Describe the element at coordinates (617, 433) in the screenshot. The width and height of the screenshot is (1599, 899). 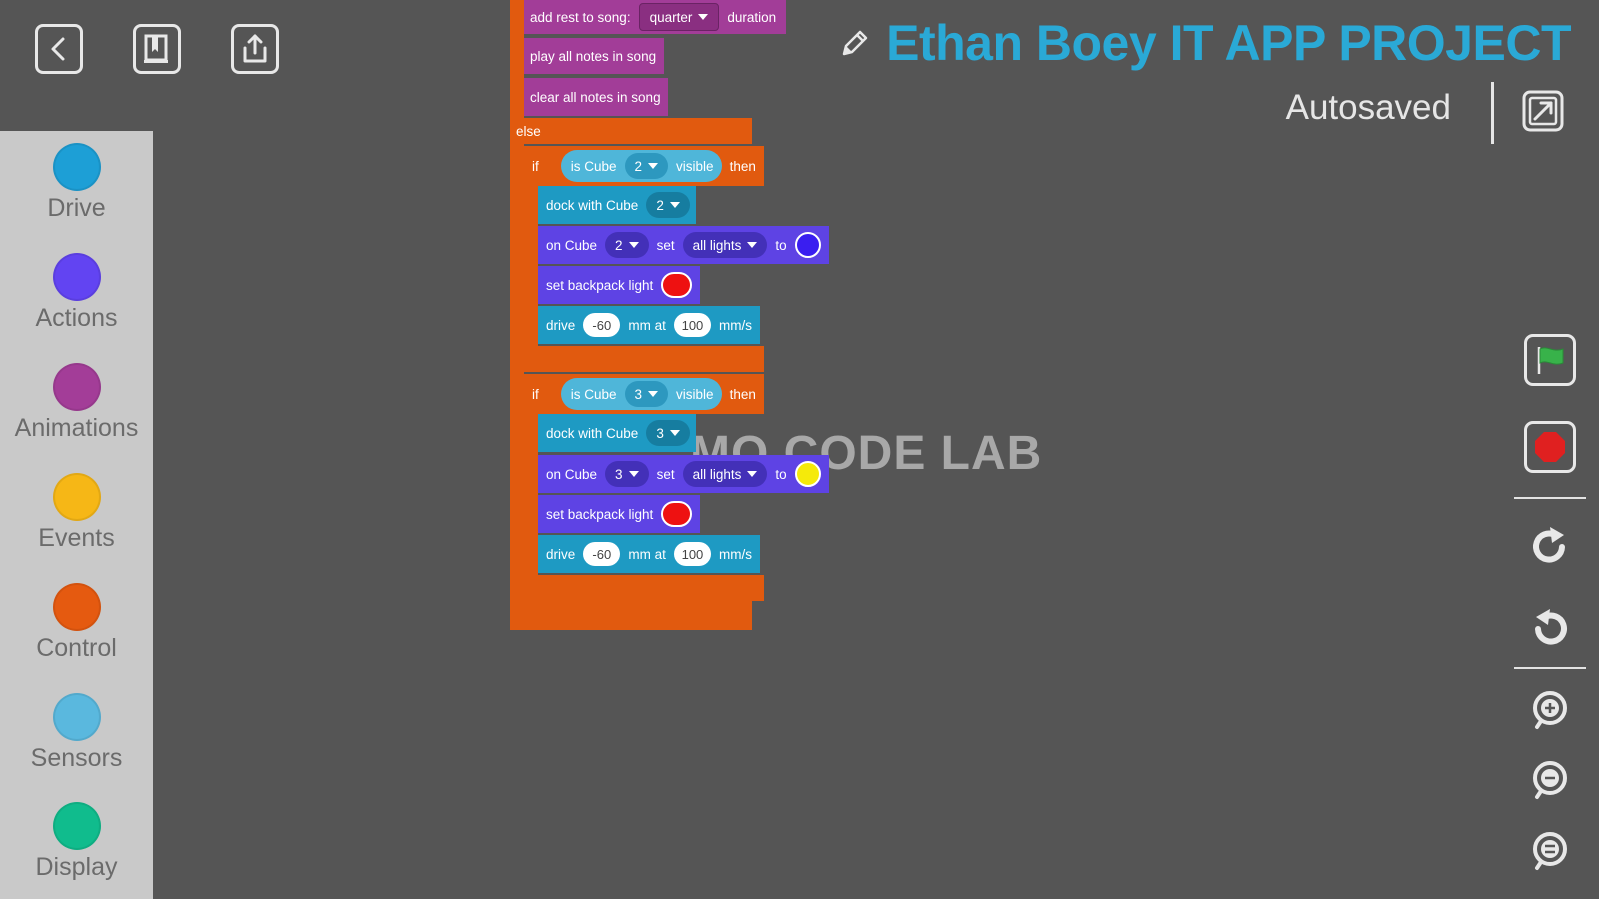
I see `dock-with-cube-block: dock with Cube 3` at that location.